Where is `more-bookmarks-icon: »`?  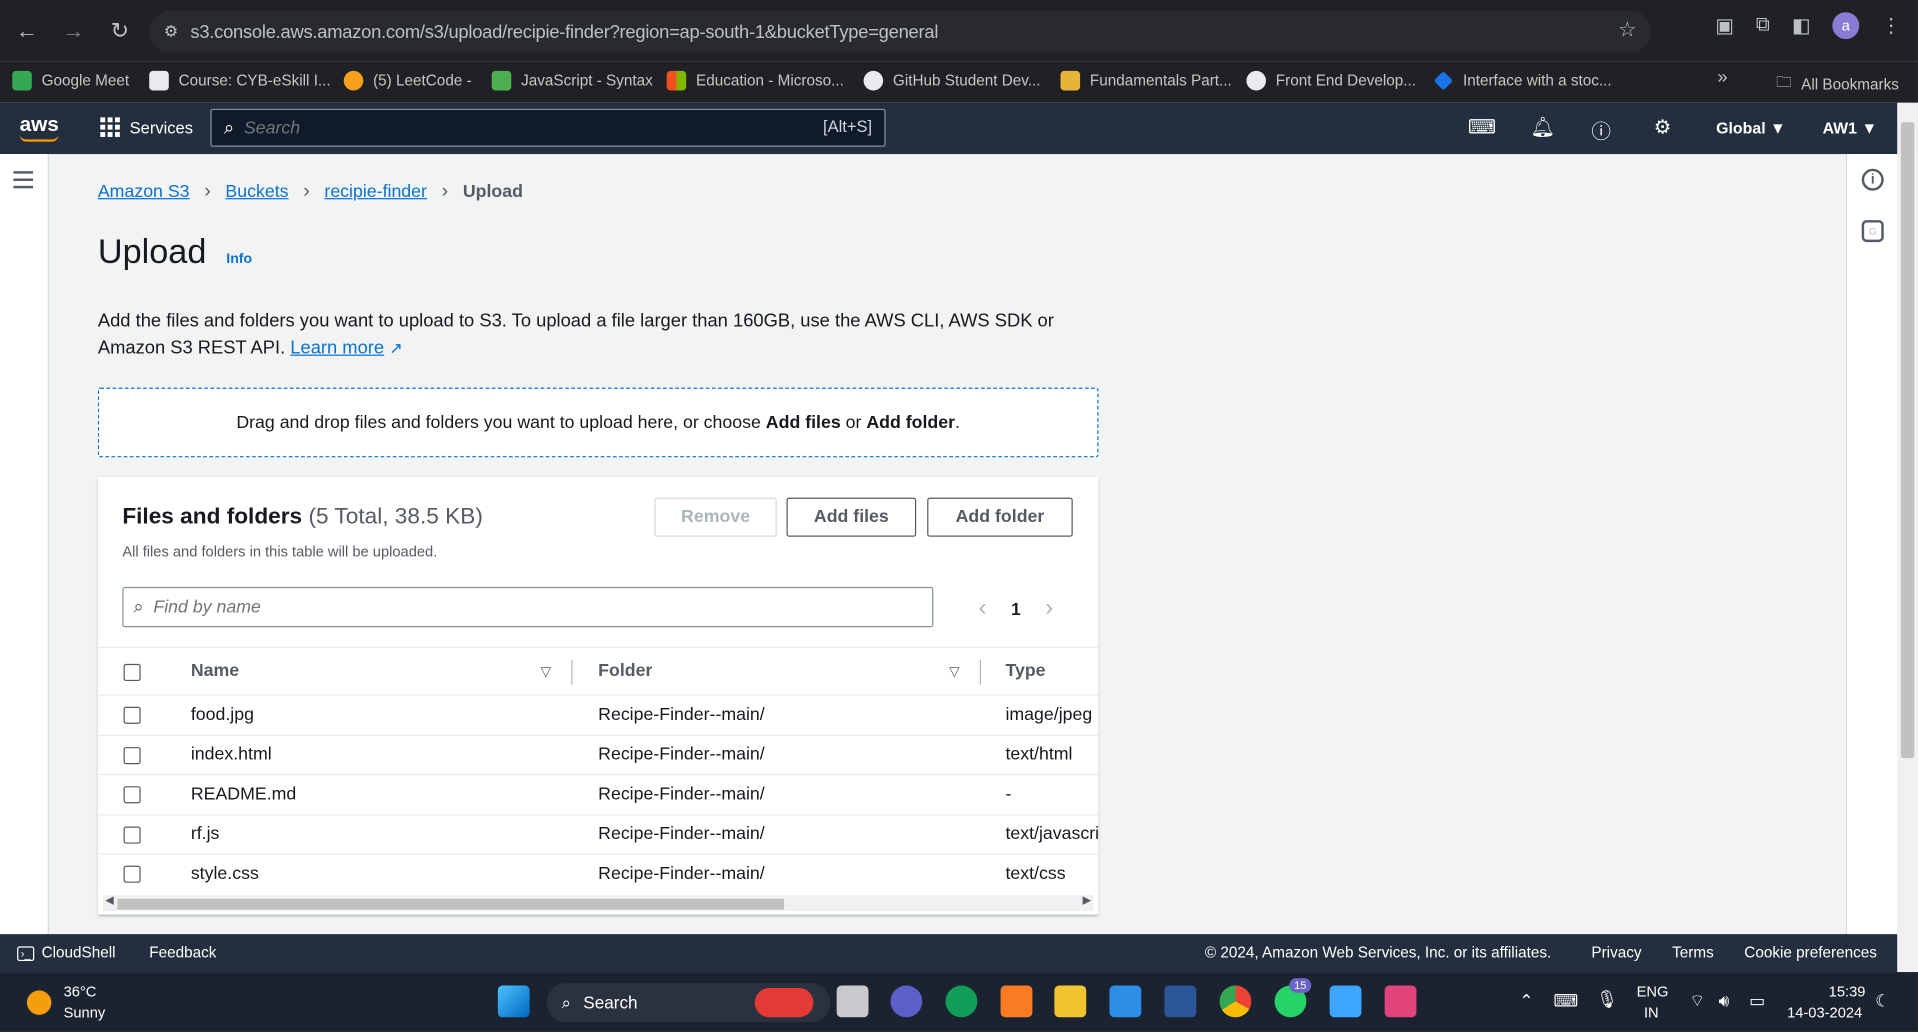 more-bookmarks-icon: » is located at coordinates (1722, 77).